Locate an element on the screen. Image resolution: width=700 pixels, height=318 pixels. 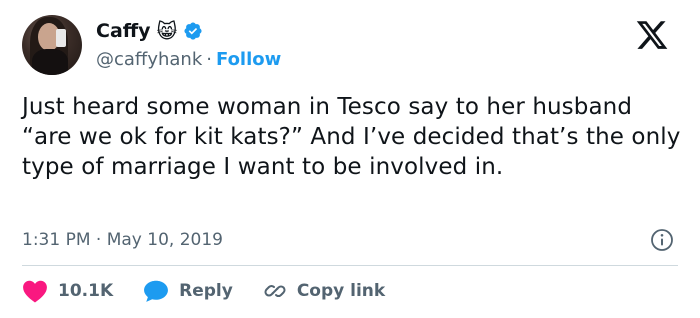
follow-button: Follow is located at coordinates (248, 59).